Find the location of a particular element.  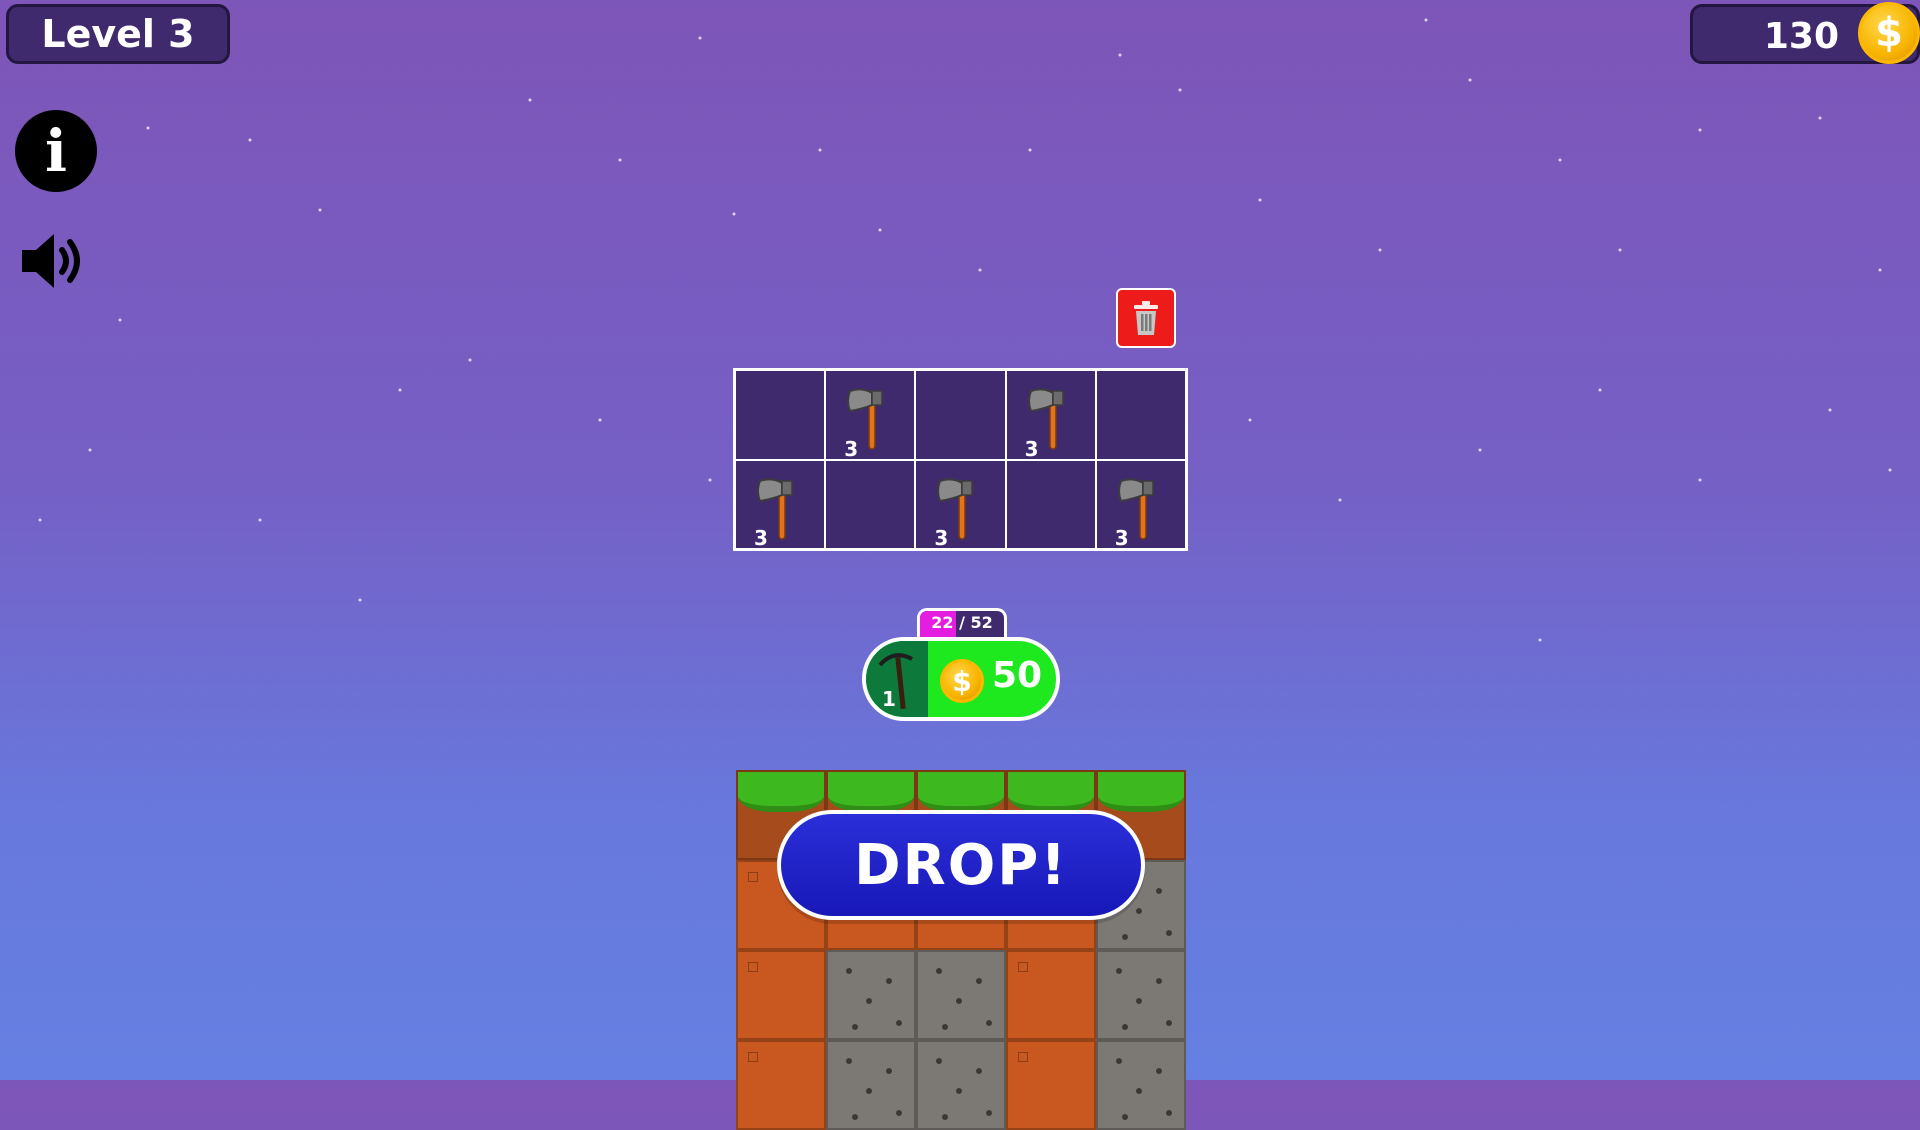

trash-button is located at coordinates (1146, 318).